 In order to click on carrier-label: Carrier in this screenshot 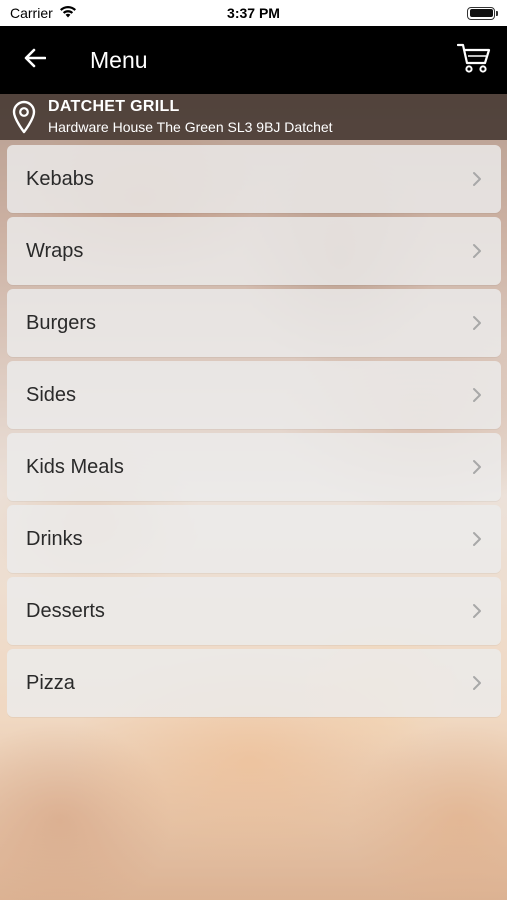, I will do `click(31, 13)`.